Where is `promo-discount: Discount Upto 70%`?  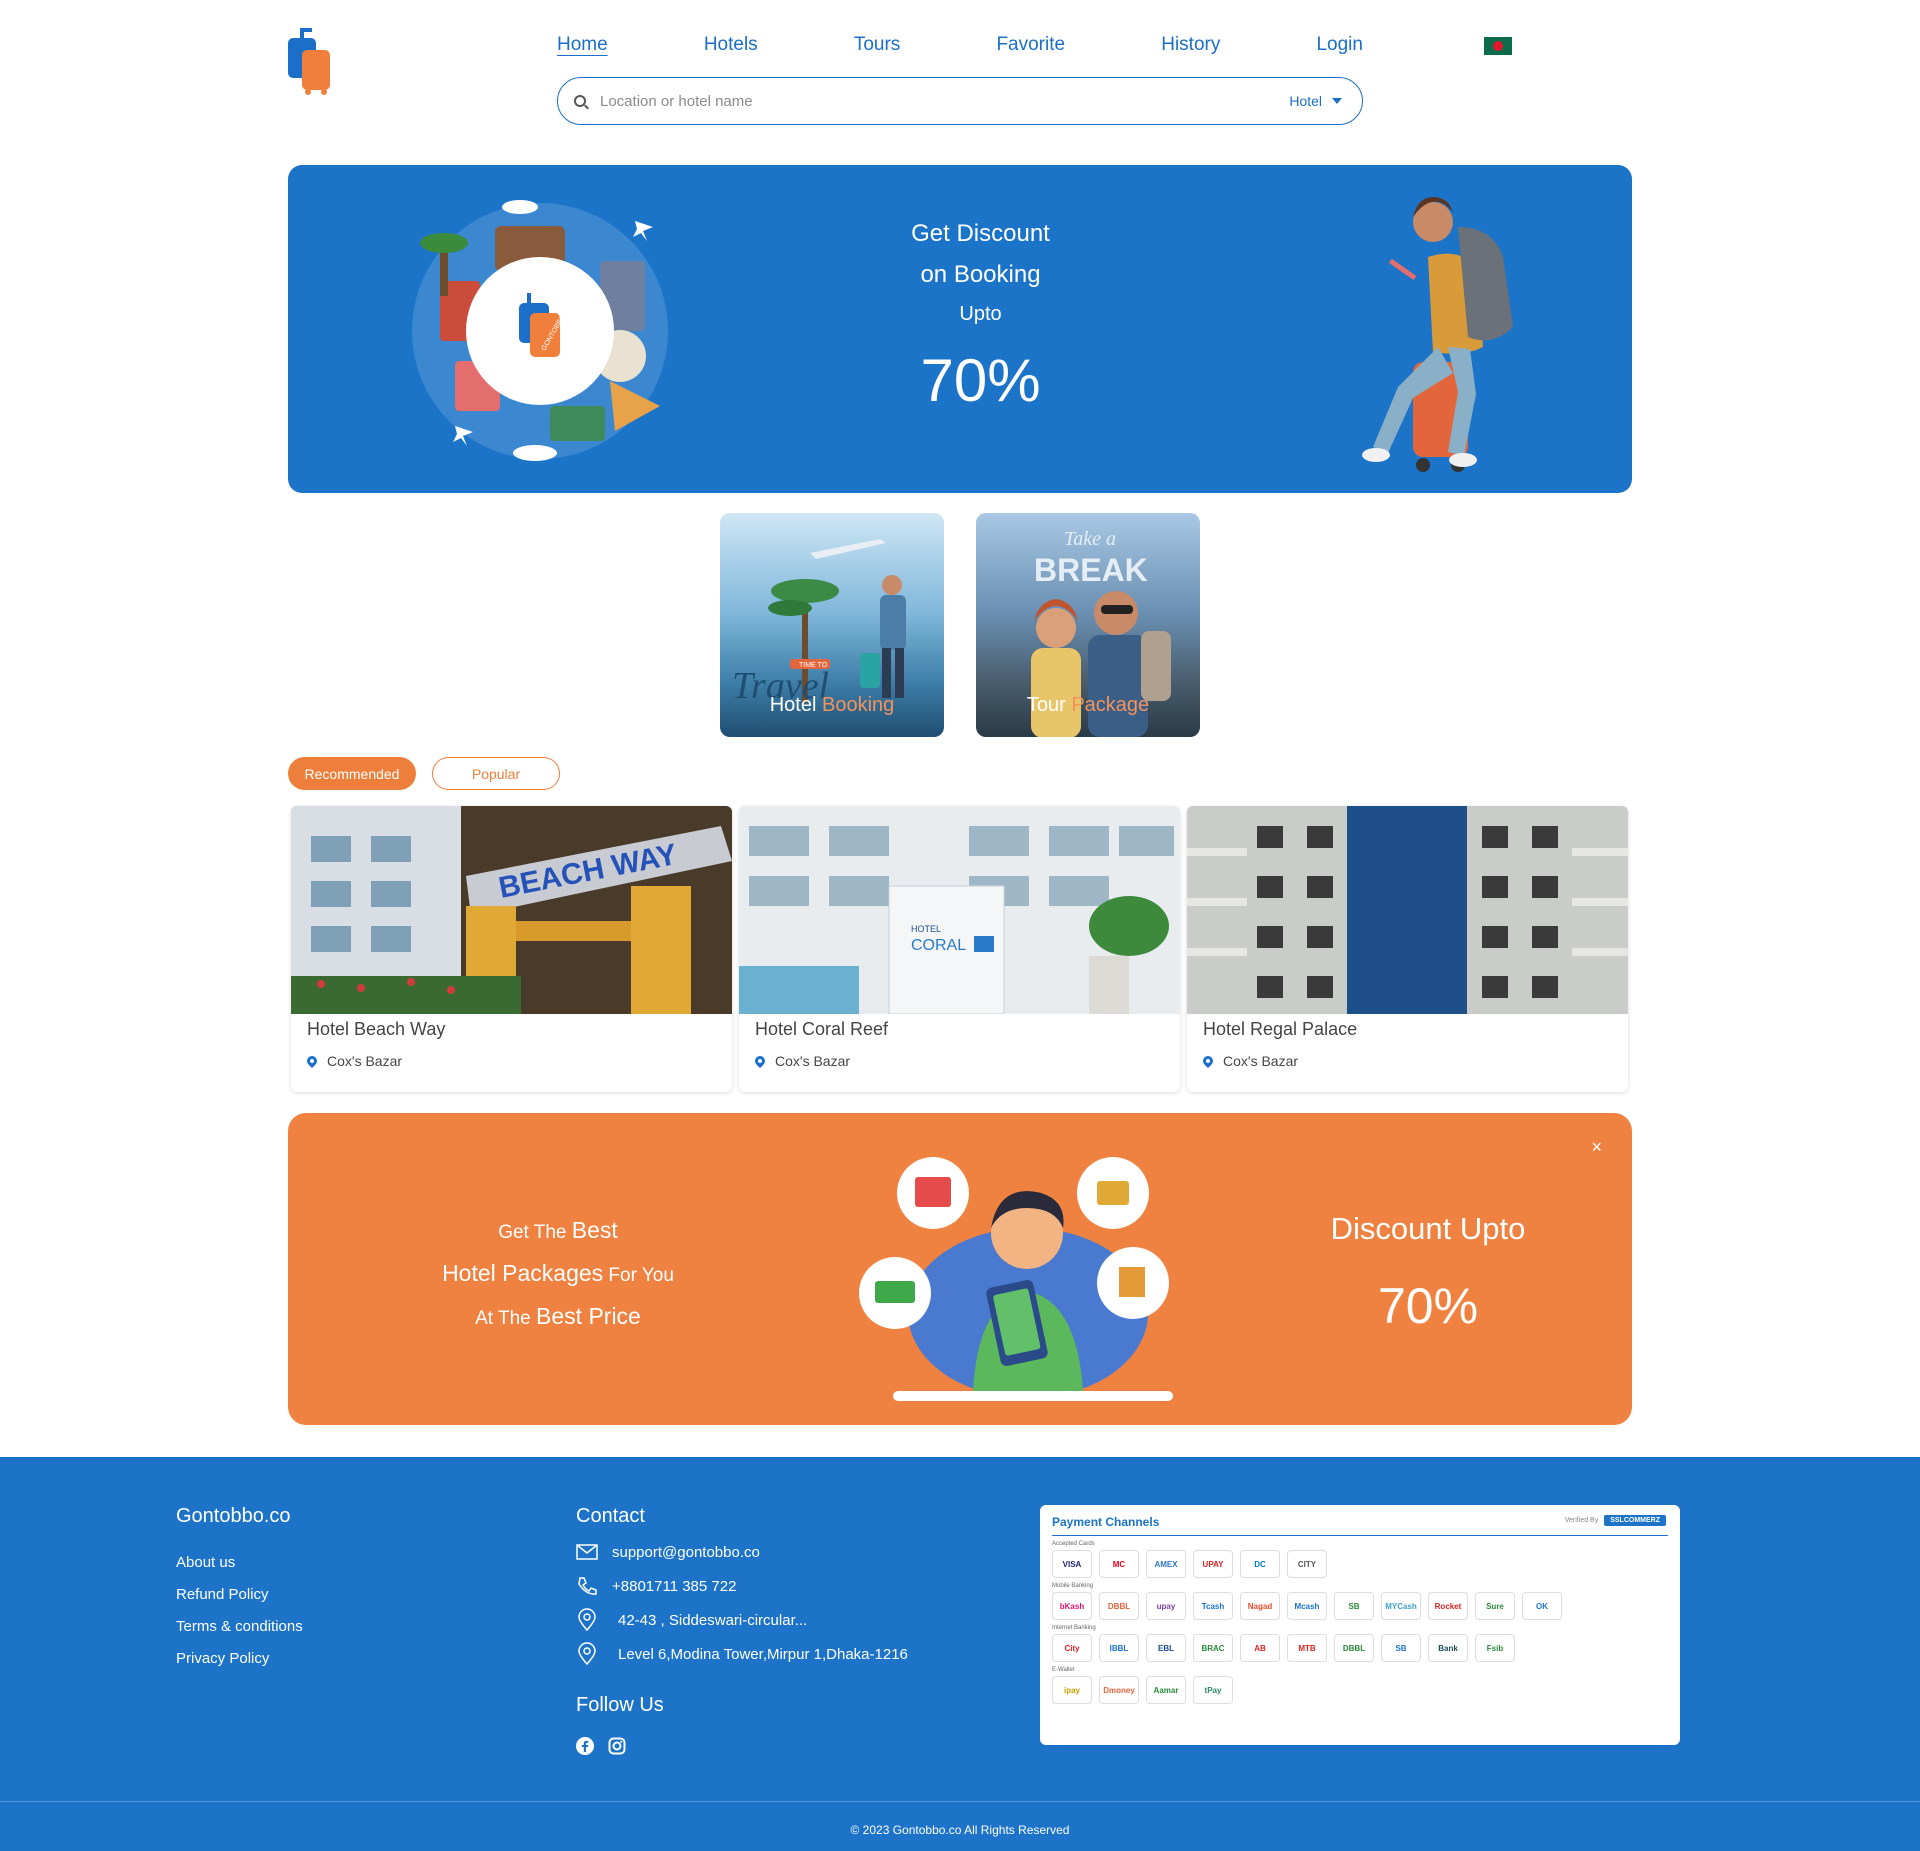
promo-discount: Discount Upto 70% is located at coordinates (1428, 1273).